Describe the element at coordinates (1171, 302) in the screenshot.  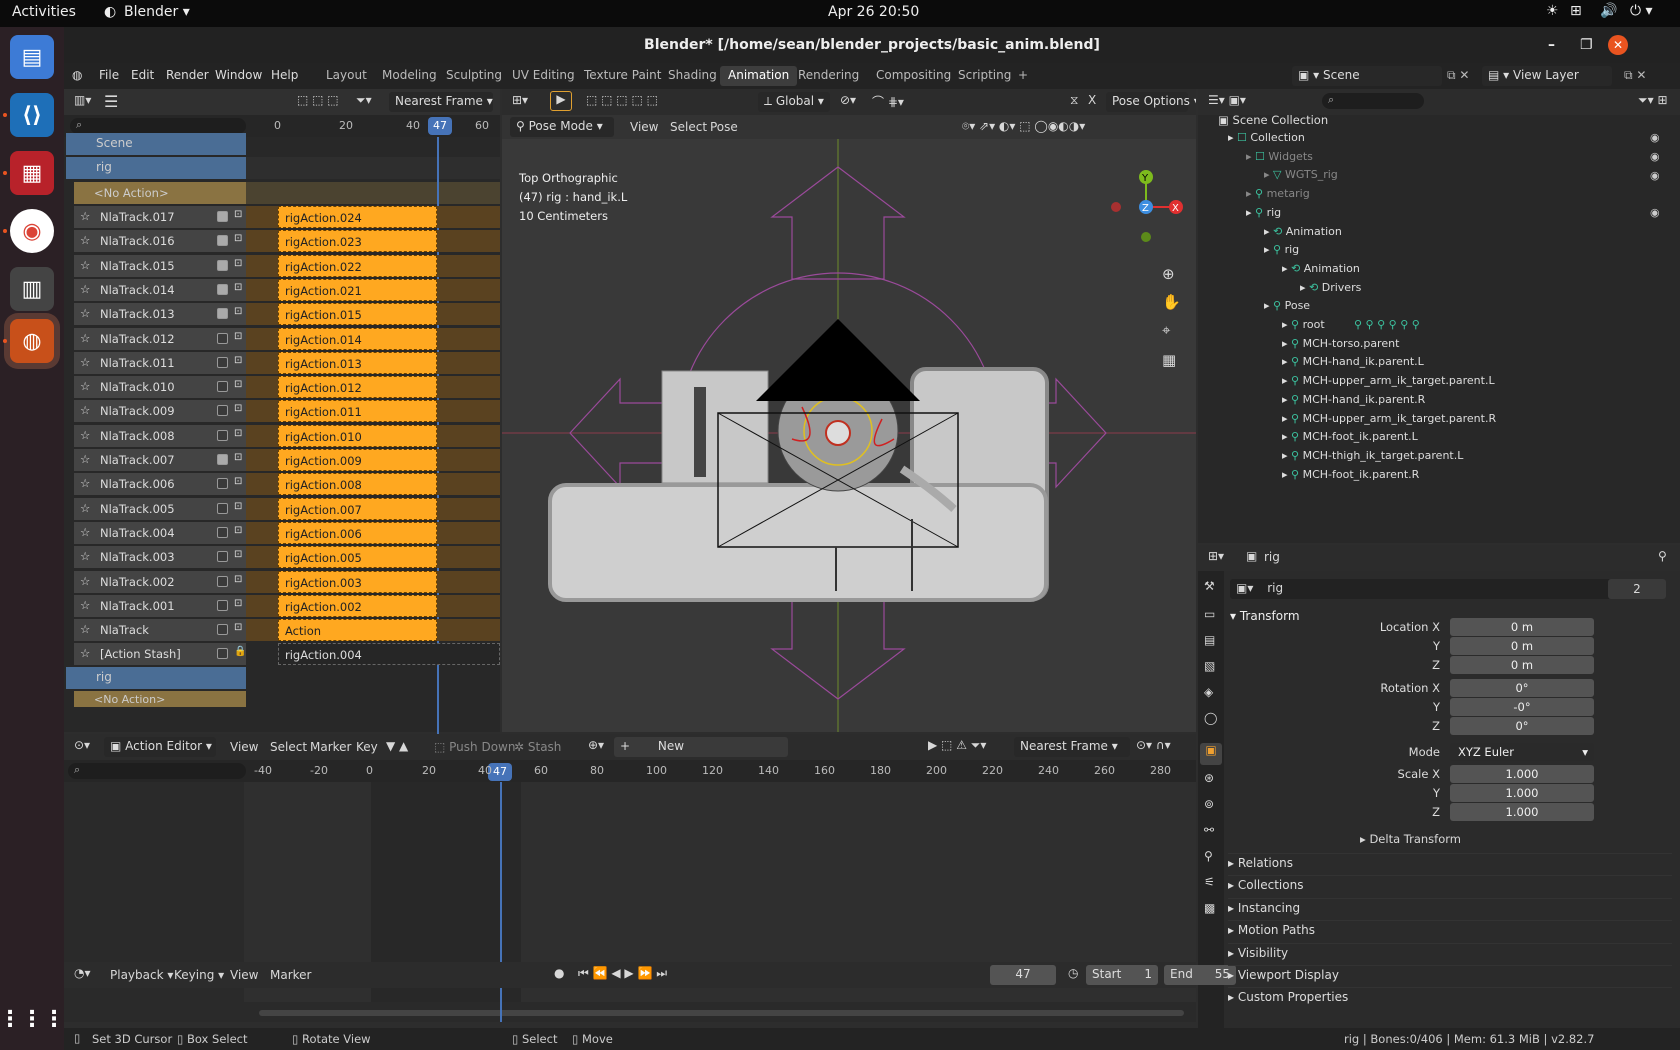
I see `pan-hand-icon: ✋` at that location.